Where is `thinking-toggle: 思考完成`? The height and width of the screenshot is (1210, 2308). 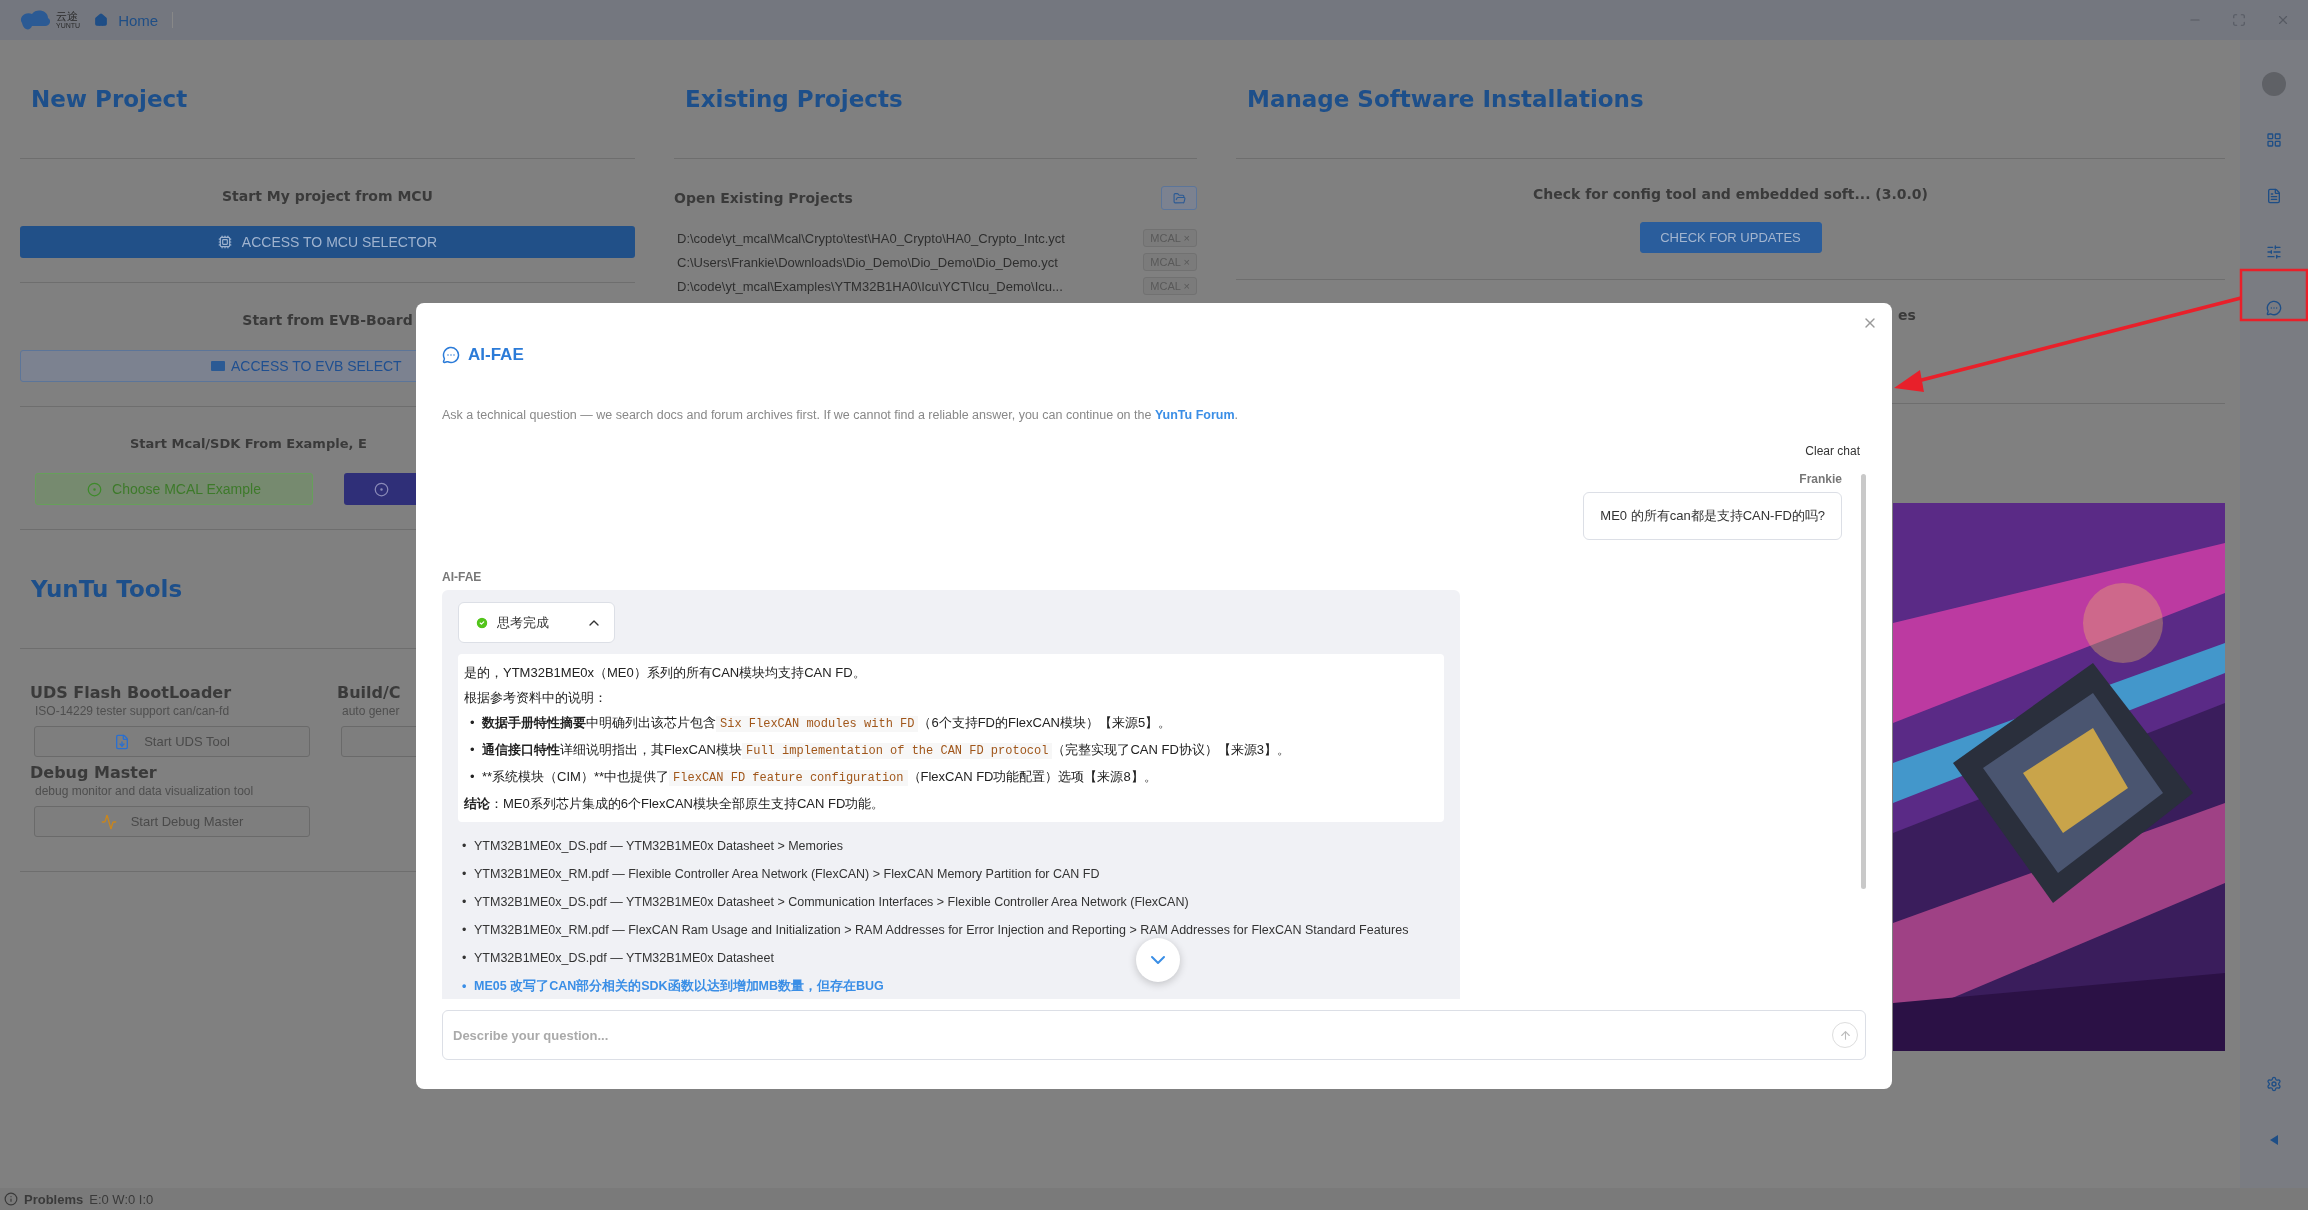
thinking-toggle: 思考完成 is located at coordinates (536, 622).